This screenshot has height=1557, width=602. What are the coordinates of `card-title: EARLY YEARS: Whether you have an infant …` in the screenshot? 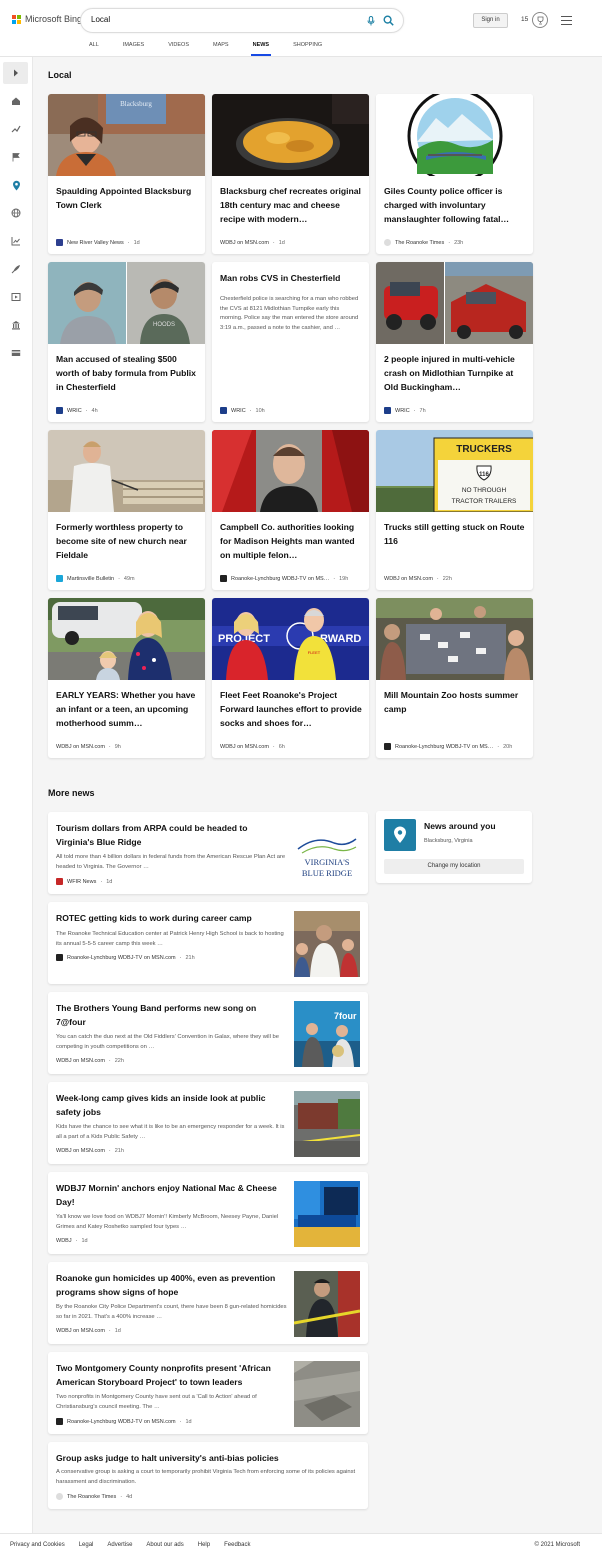 It's located at (127, 709).